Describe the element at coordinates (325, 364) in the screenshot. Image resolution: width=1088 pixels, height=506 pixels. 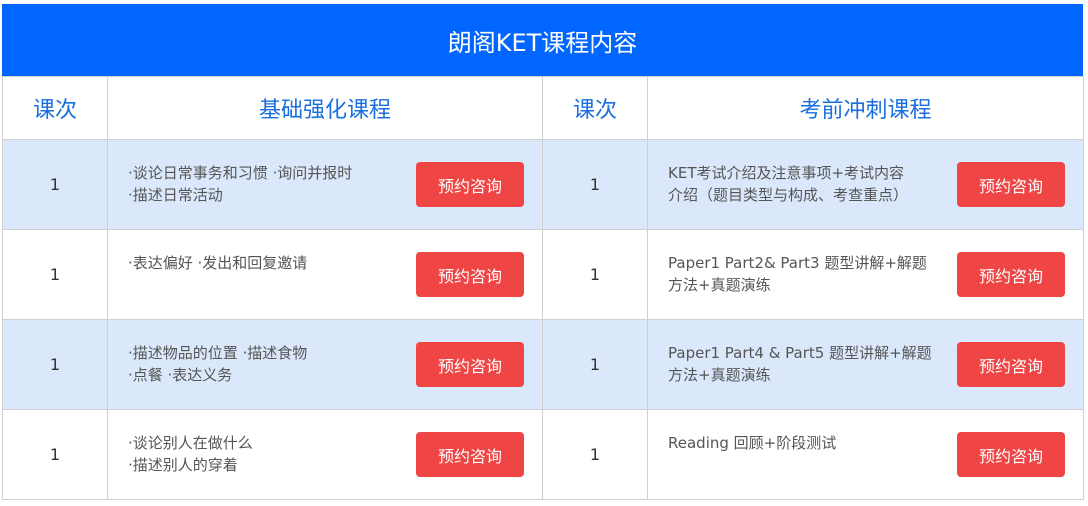
I see `basic-course-cell: ·描述物品的位置 ·描述食物 ·点餐 ·表达义务 预约咨询` at that location.